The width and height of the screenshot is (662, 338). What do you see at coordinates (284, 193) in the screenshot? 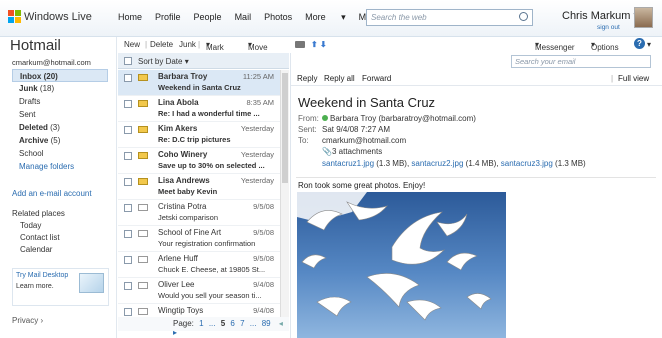
I see `list-scrollbar` at bounding box center [284, 193].